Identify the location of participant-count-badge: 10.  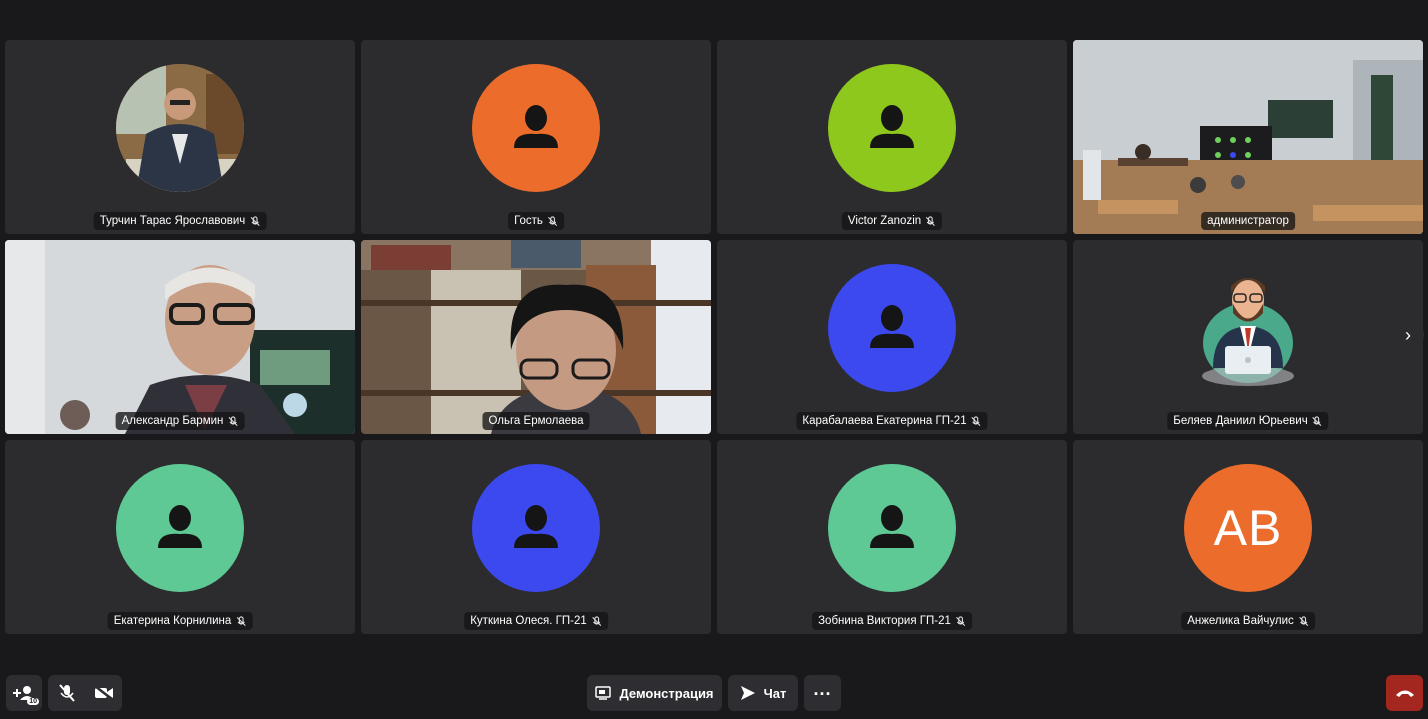
(33, 701).